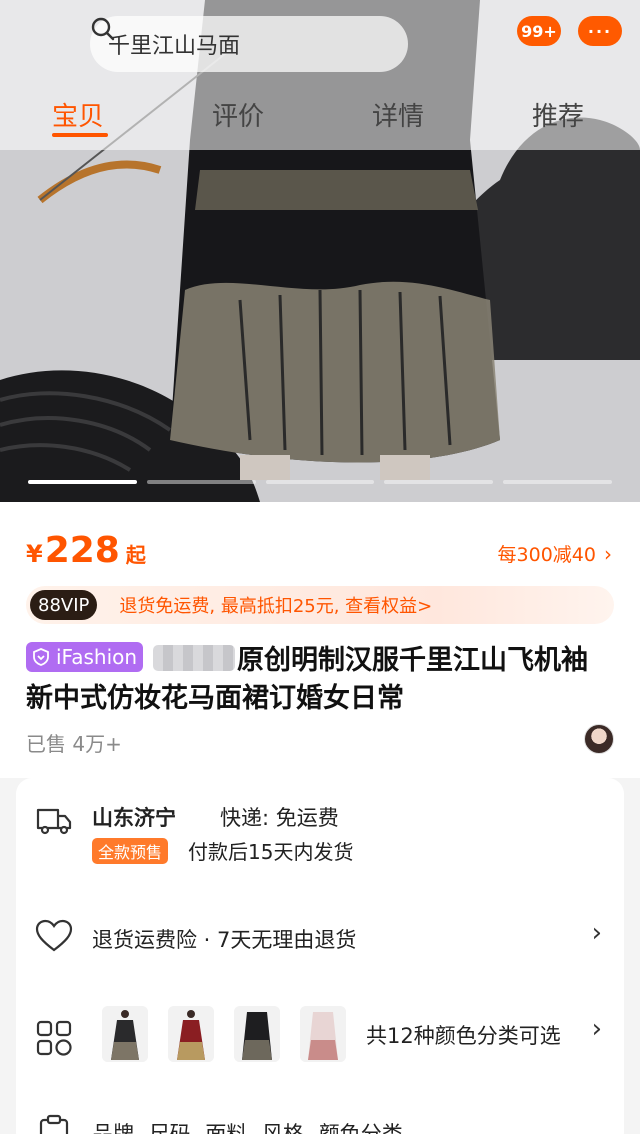 This screenshot has width=640, height=1134. I want to click on return-policy-text: 退货运费险 · 7天无理由退货, so click(224, 940).